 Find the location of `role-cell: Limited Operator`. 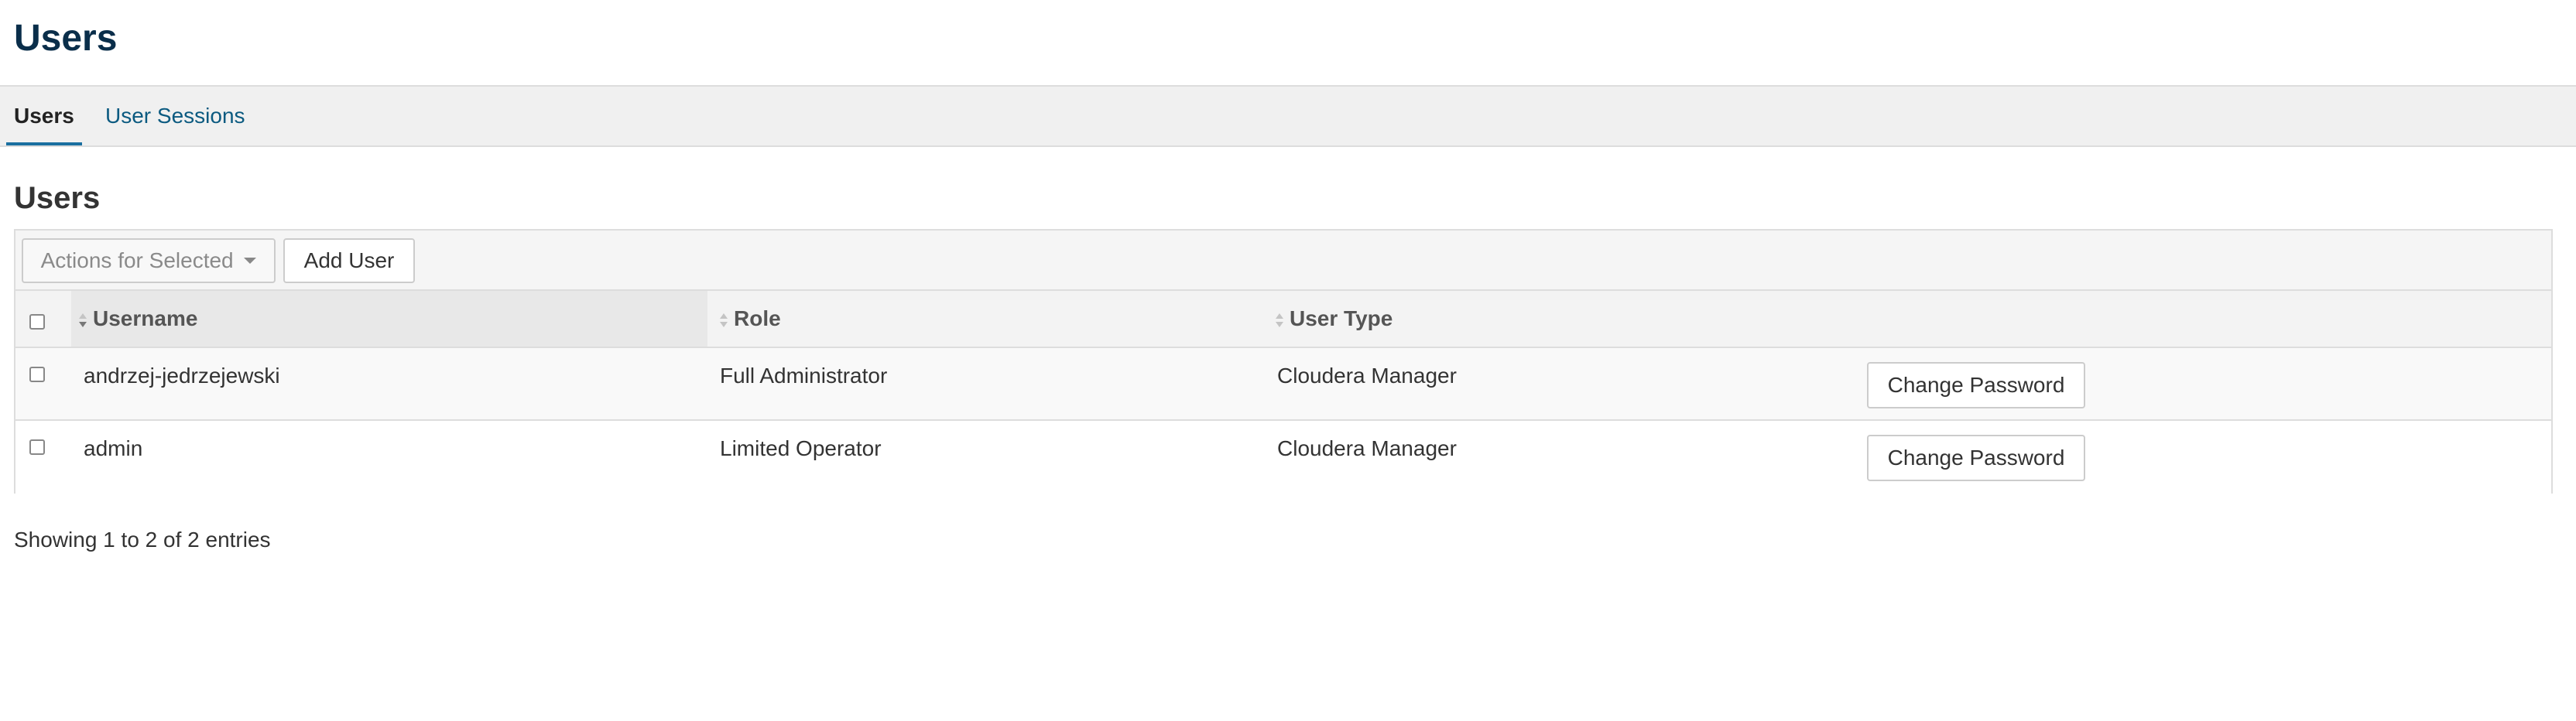

role-cell: Limited Operator is located at coordinates (801, 448).